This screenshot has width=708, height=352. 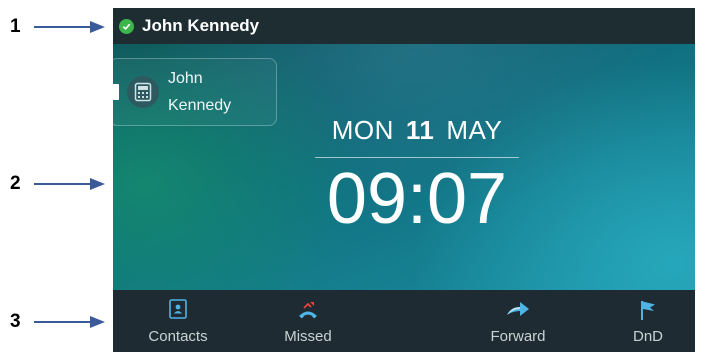 I want to click on month: MAY, so click(x=474, y=130).